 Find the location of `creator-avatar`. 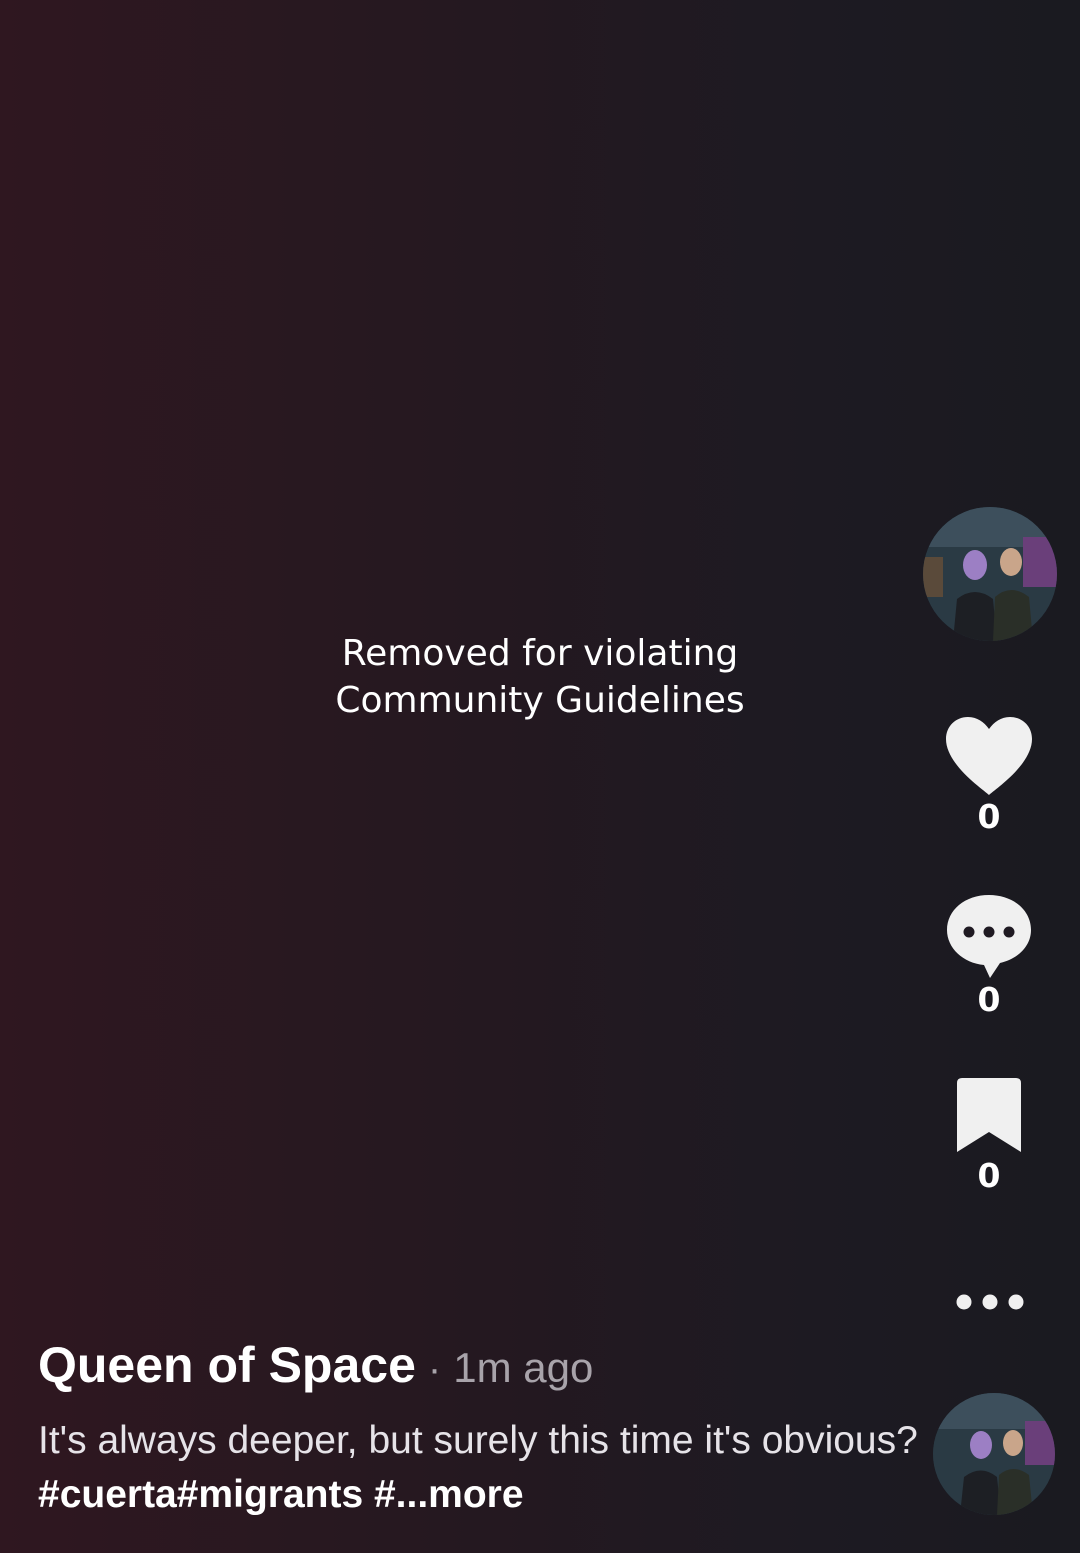

creator-avatar is located at coordinates (990, 574).